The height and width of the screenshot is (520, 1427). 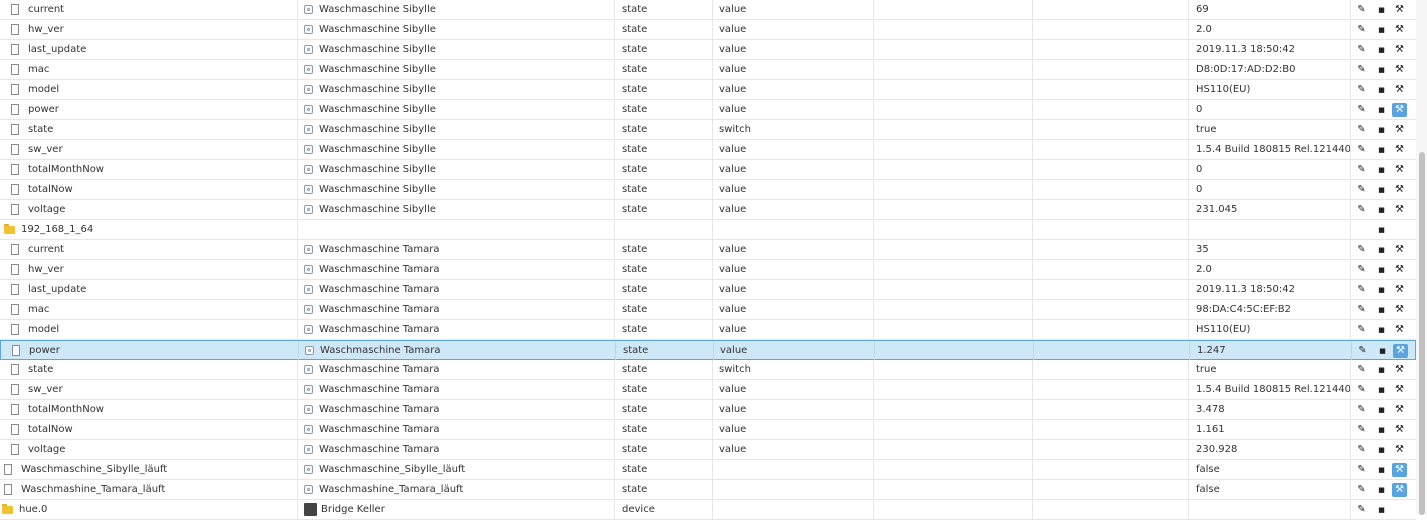 What do you see at coordinates (1270, 509) in the screenshot?
I see `object-value` at bounding box center [1270, 509].